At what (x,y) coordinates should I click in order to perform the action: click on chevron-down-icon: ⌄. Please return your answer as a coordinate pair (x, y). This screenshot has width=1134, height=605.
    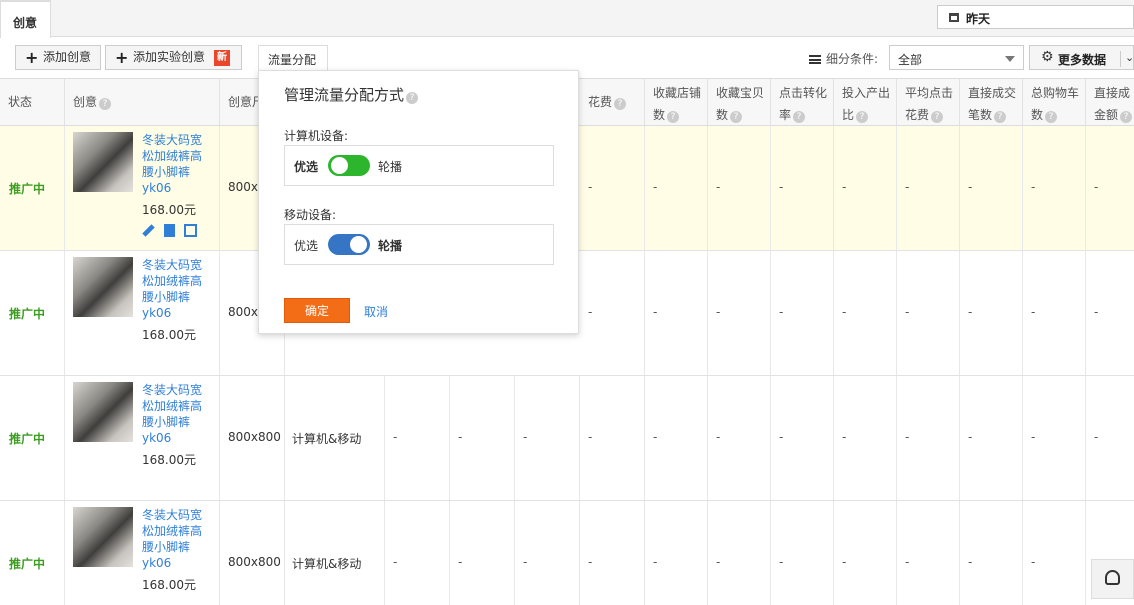
    Looking at the image, I should click on (1127, 59).